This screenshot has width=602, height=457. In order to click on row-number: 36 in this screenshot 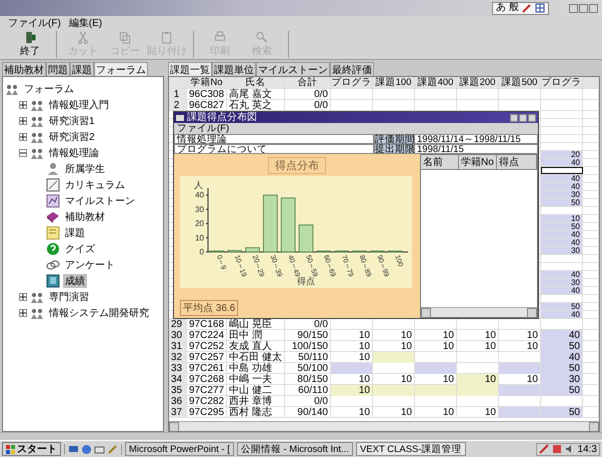, I will do `click(178, 401)`.